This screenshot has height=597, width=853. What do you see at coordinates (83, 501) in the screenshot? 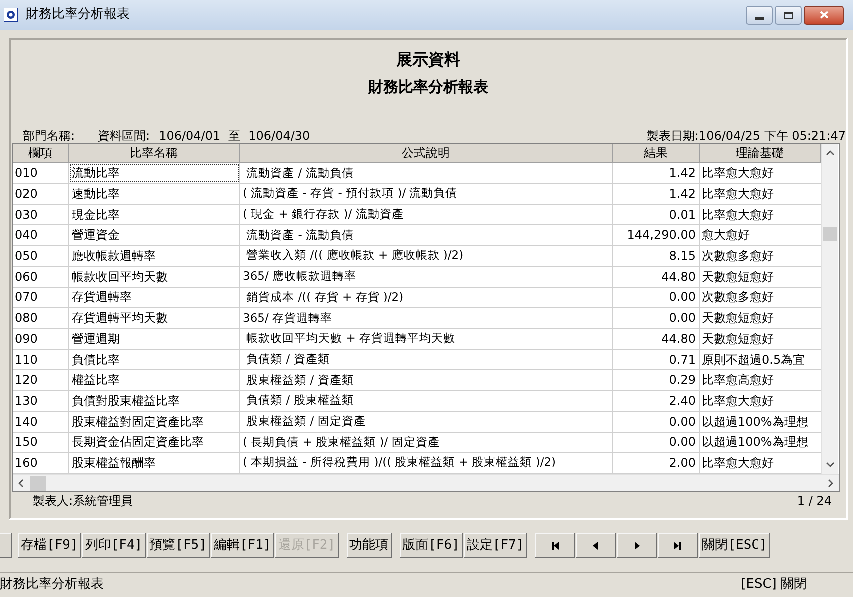
I see `report-maker: 製表人:系統管理員` at bounding box center [83, 501].